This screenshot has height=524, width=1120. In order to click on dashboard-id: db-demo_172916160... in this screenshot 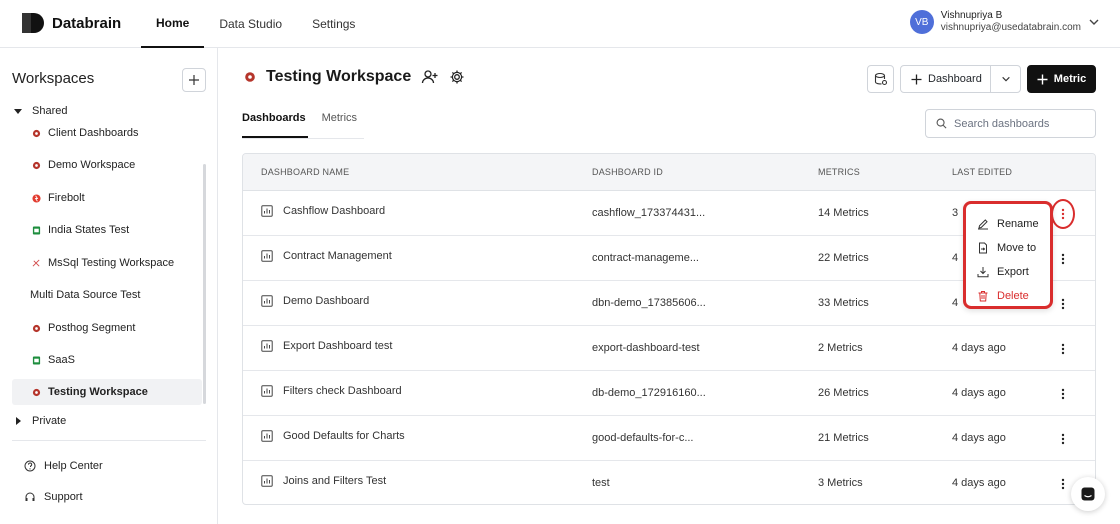, I will do `click(649, 393)`.